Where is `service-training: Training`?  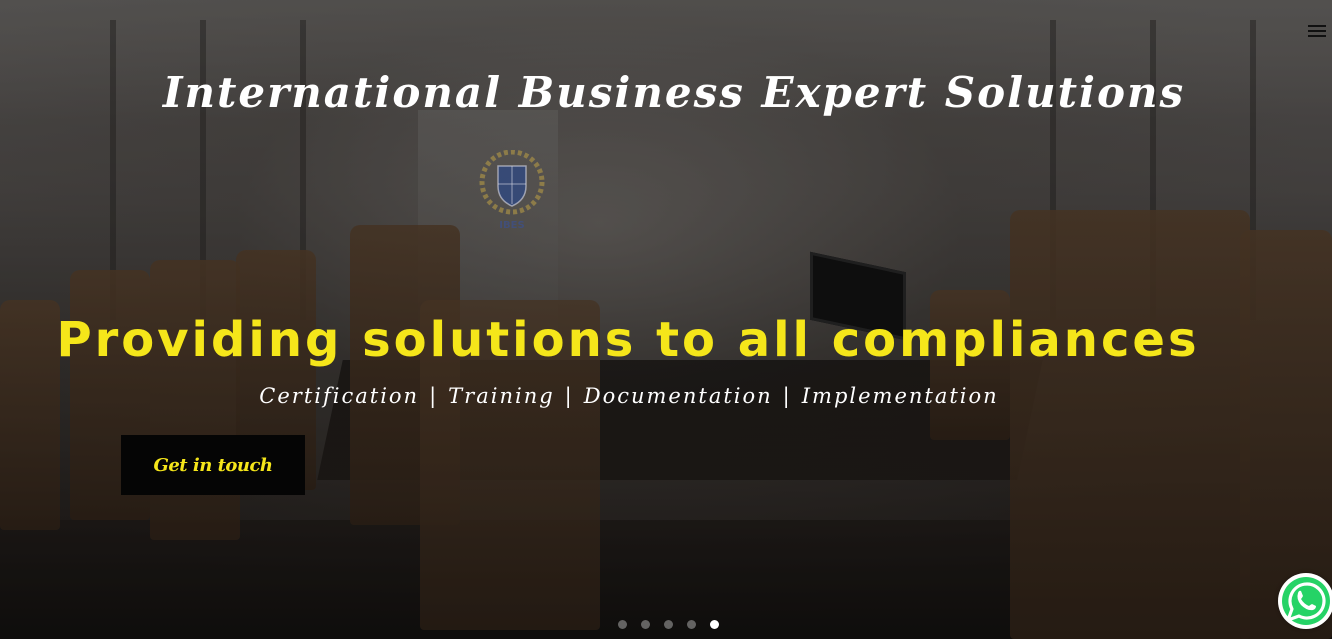
service-training: Training is located at coordinates (501, 396).